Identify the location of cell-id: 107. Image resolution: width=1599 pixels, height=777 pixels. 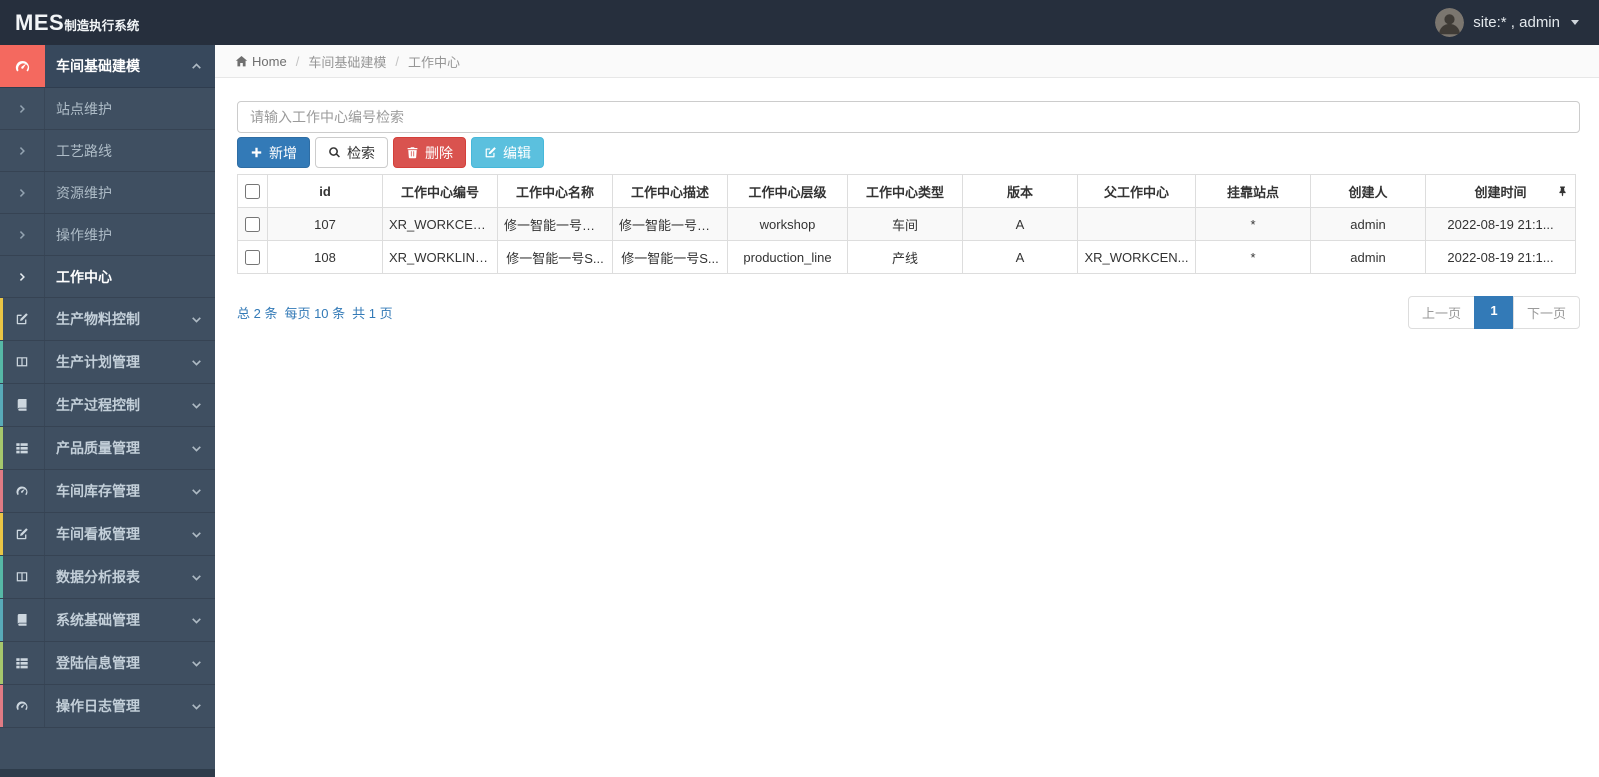
(325, 224).